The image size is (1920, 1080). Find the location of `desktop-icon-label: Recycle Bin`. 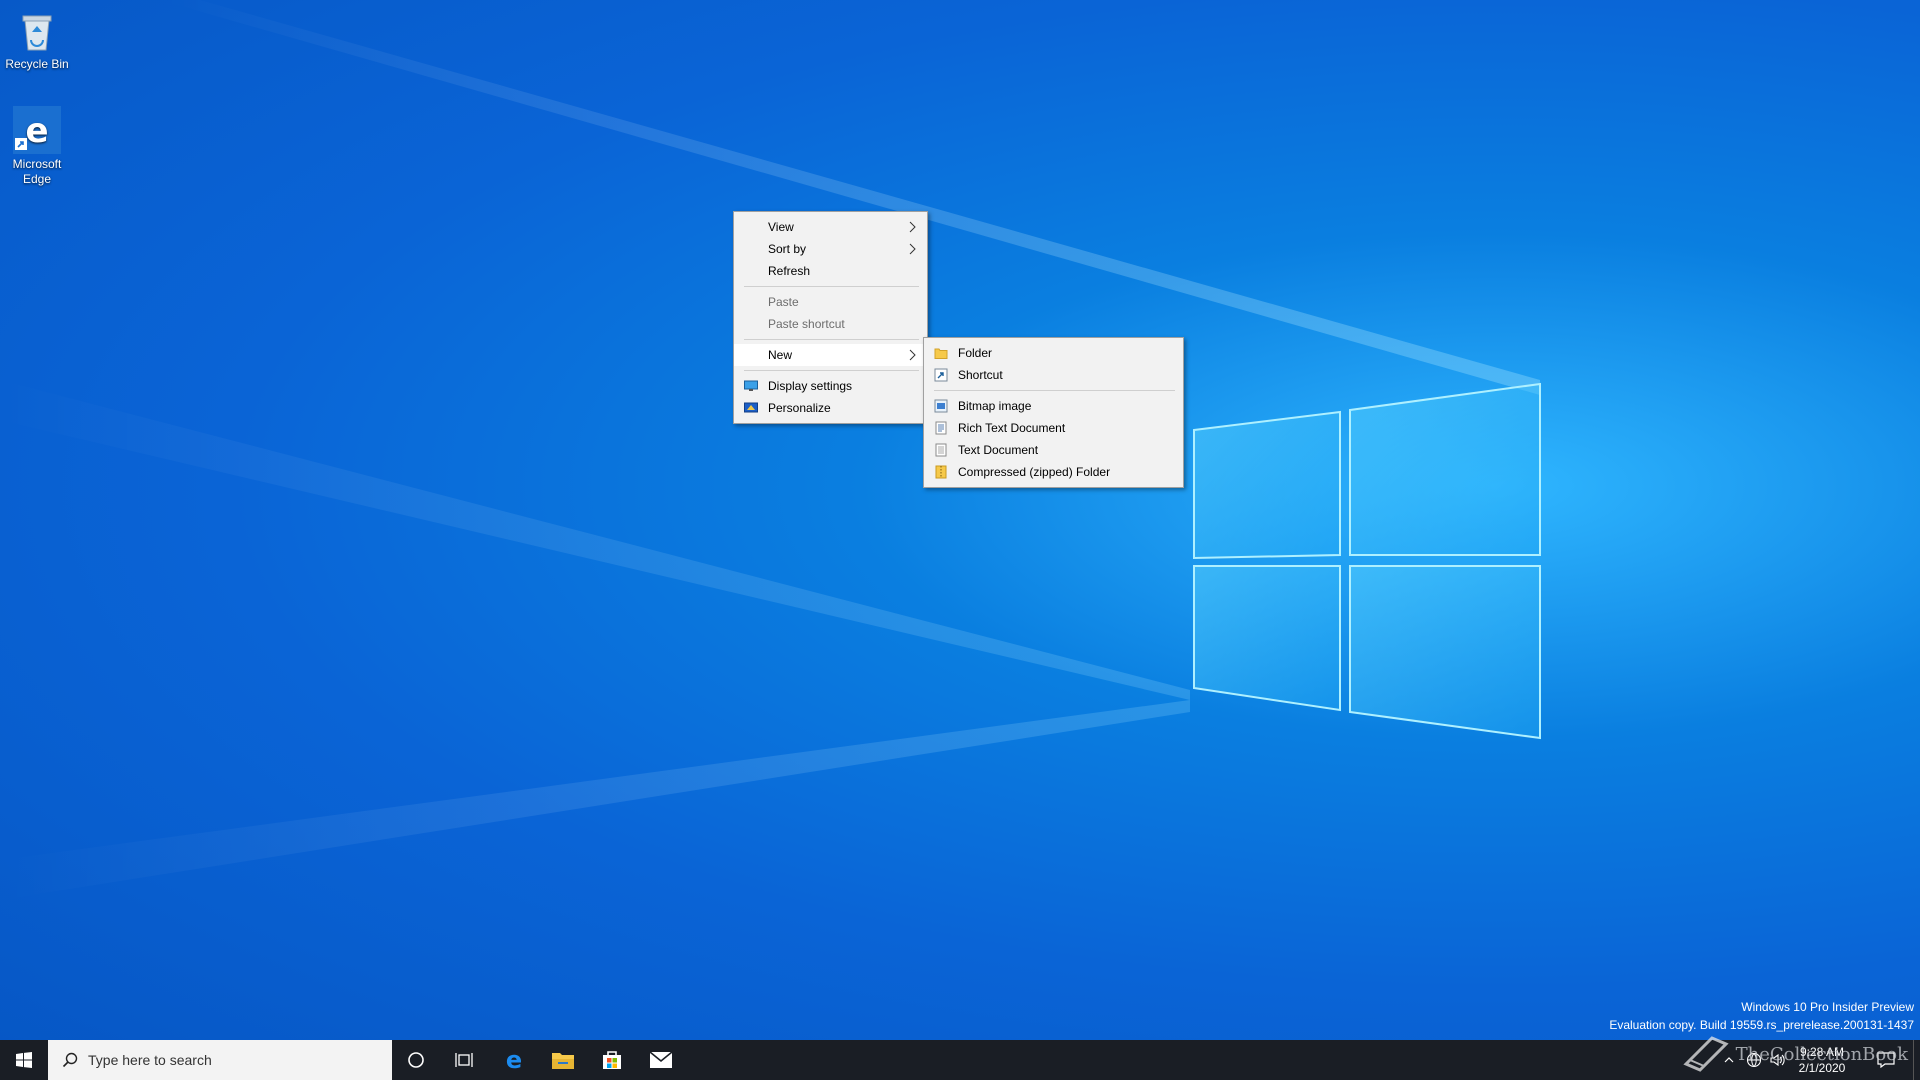

desktop-icon-label: Recycle Bin is located at coordinates (37, 64).